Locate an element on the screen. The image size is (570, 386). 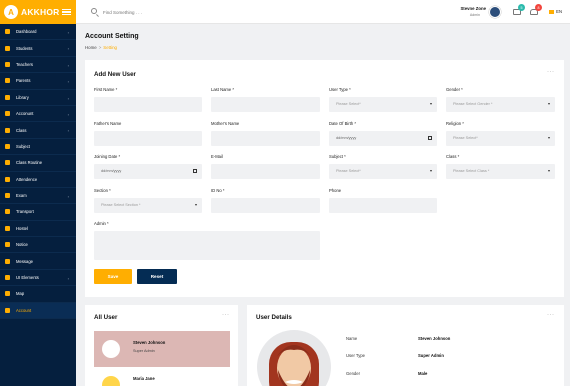
chevron-right-icon: › is located at coordinates (68, 114).